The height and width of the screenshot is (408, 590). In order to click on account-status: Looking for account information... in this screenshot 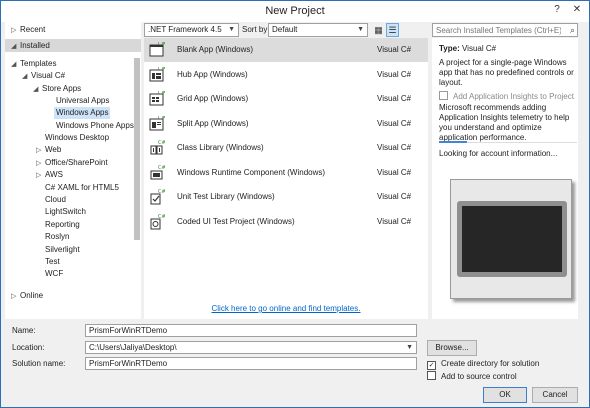, I will do `click(498, 153)`.